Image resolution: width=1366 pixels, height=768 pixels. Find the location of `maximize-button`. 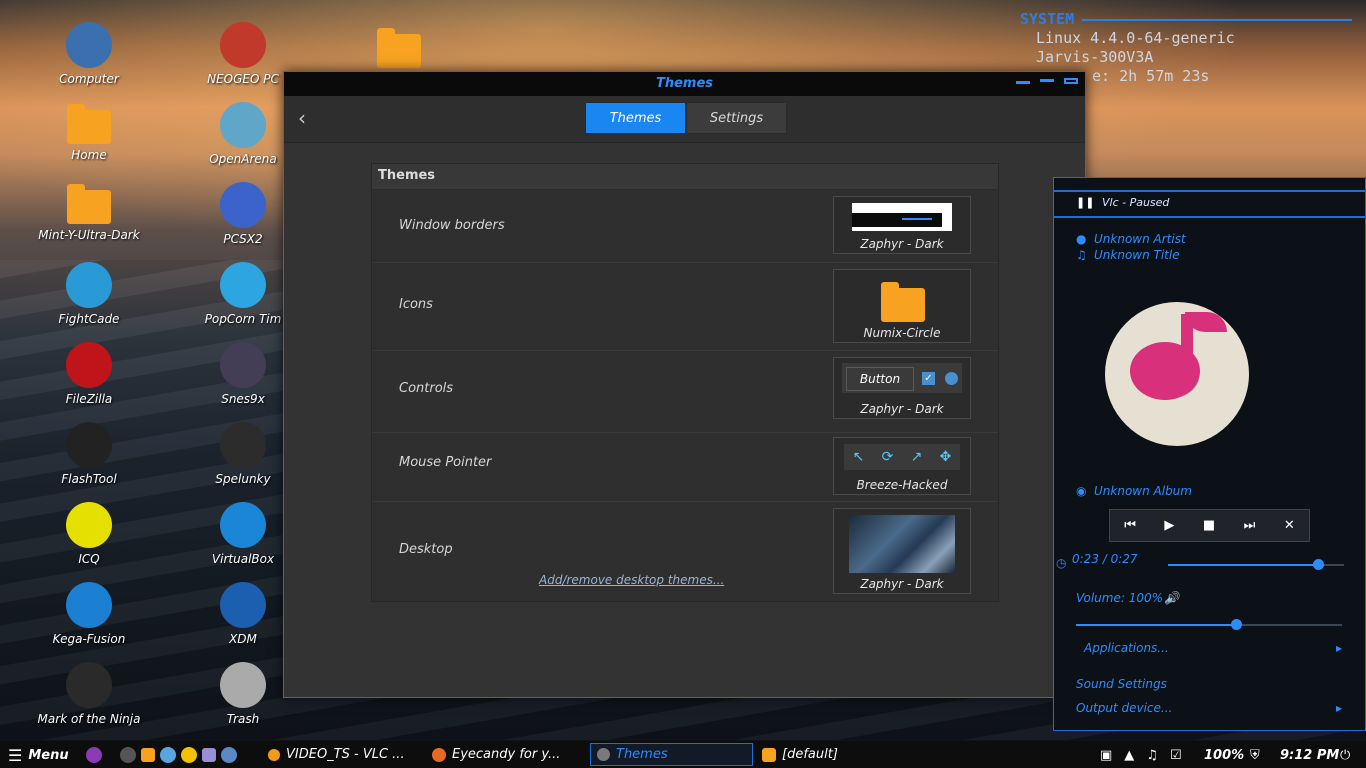

maximize-button is located at coordinates (1047, 80).